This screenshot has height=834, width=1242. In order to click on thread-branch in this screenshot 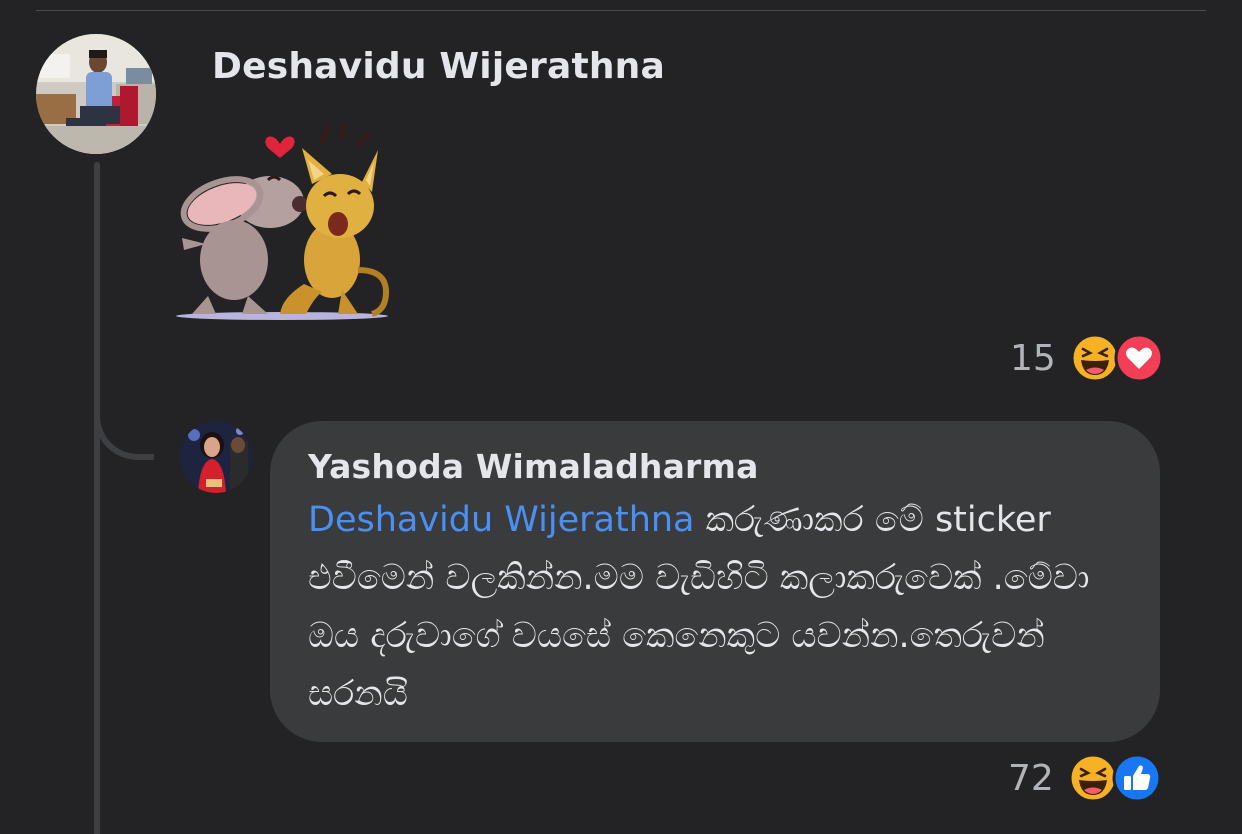, I will do `click(124, 420)`.